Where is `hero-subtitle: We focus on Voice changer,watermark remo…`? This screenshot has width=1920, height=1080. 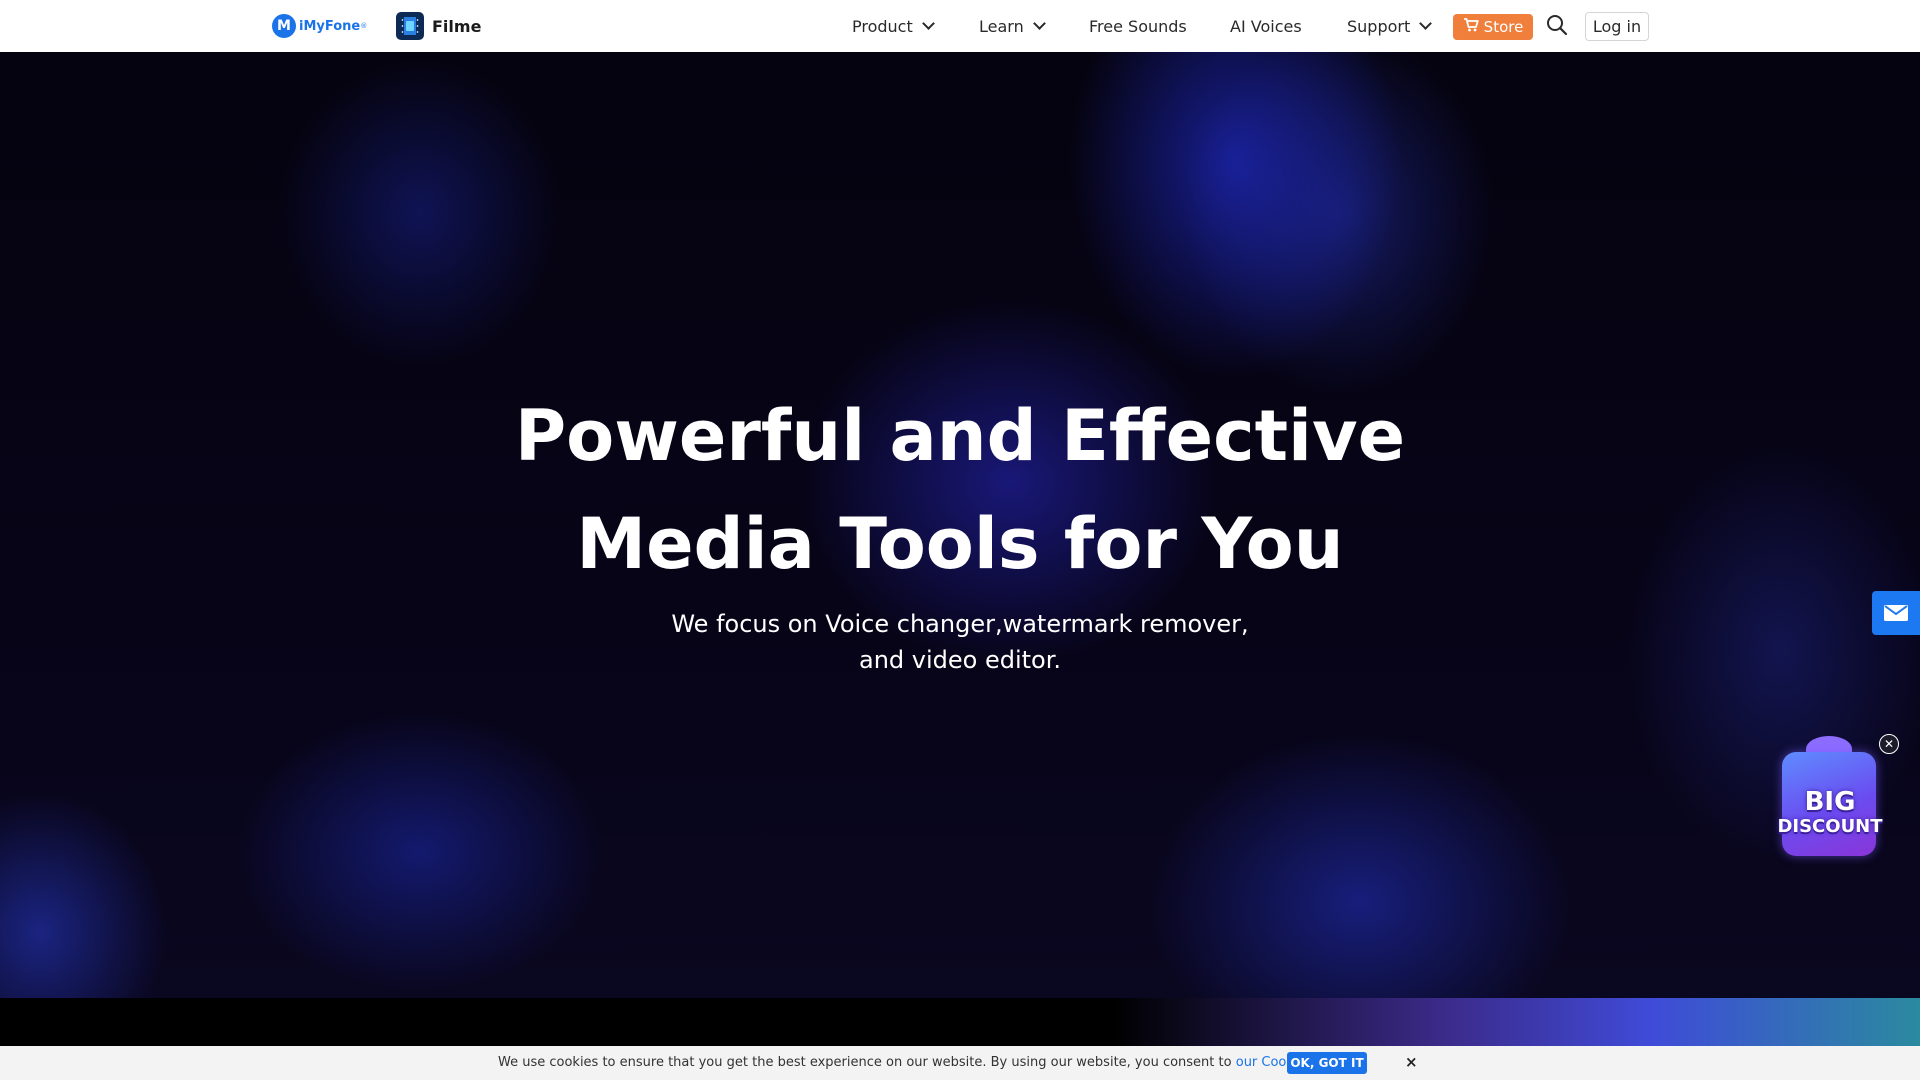
hero-subtitle: We focus on Voice changer,watermark remo… is located at coordinates (960, 642).